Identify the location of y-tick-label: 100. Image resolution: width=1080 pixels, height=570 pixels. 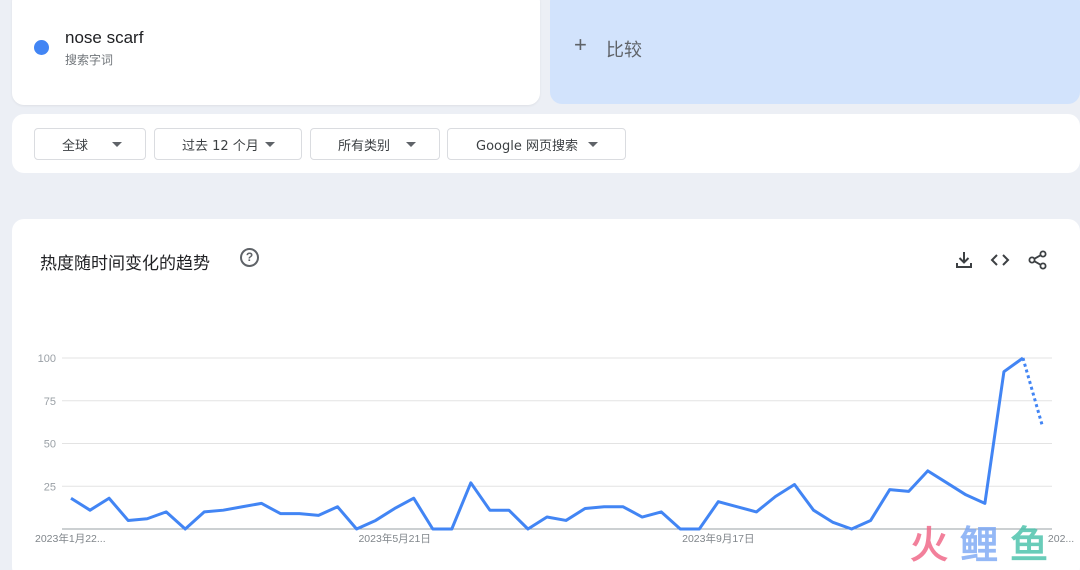
(47, 359).